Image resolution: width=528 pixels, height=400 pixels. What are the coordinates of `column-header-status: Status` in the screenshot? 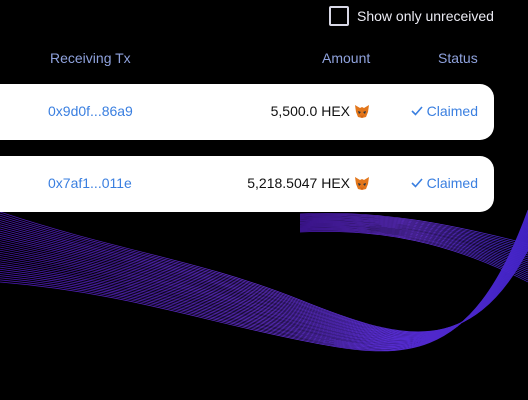 It's located at (458, 58).